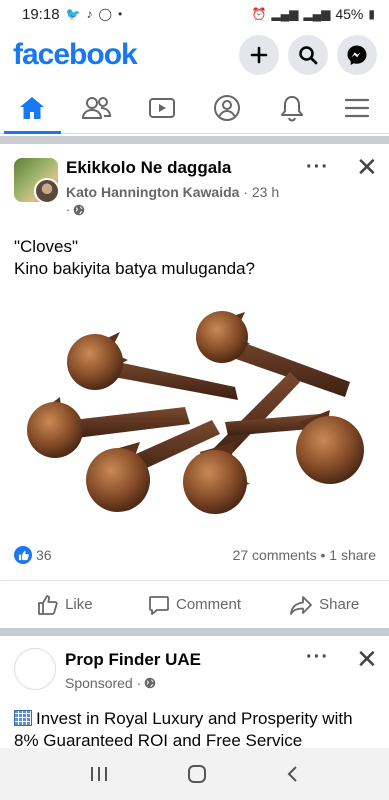  I want to click on tab-home, so click(32, 108).